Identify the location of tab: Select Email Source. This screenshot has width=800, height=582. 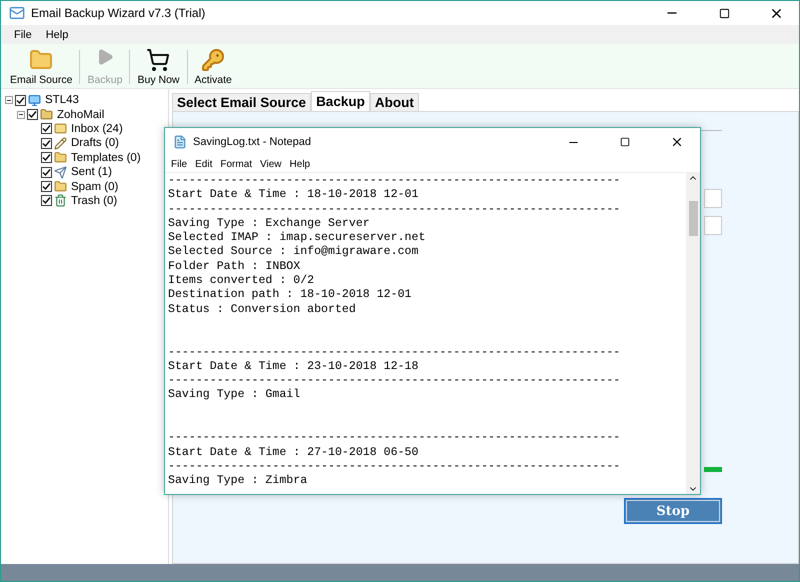
(242, 102).